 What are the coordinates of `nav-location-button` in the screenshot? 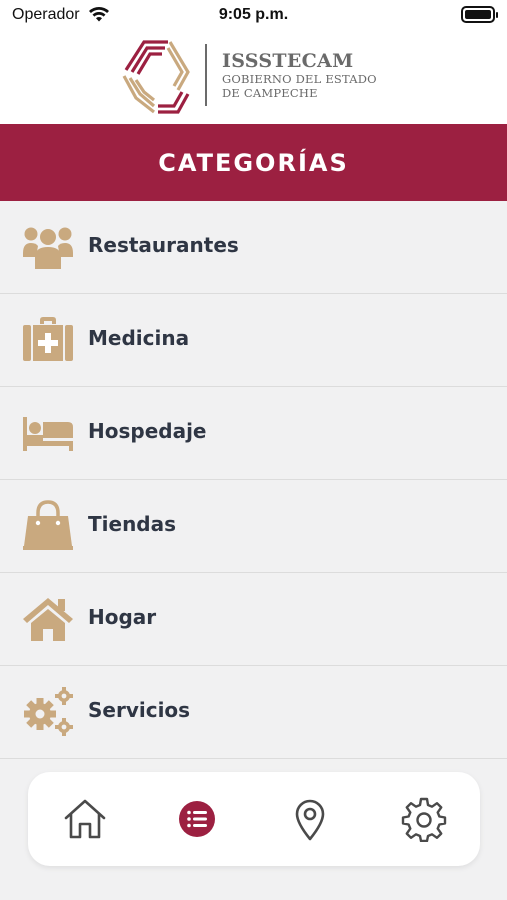 It's located at (310, 819).